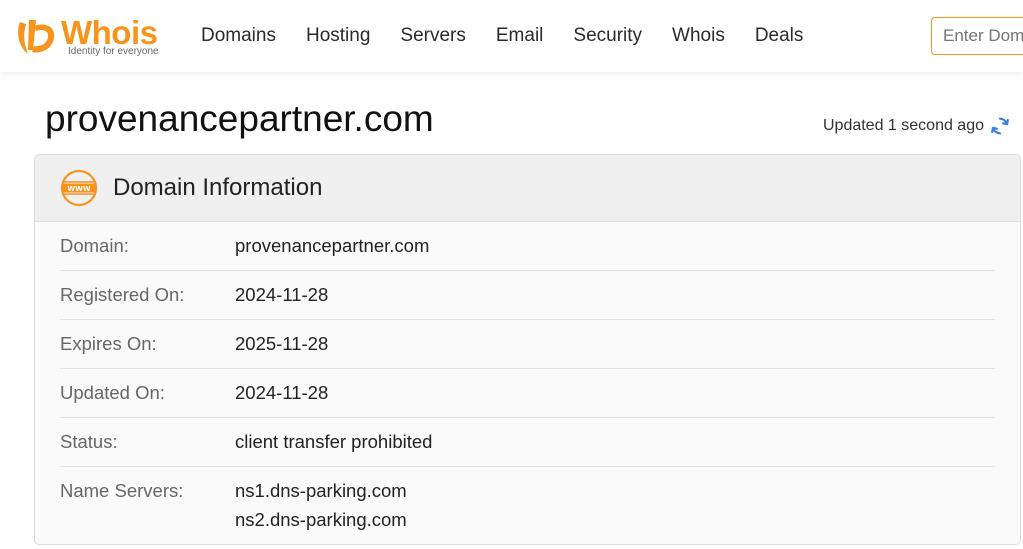  What do you see at coordinates (1000, 126) in the screenshot?
I see `refresh-icon` at bounding box center [1000, 126].